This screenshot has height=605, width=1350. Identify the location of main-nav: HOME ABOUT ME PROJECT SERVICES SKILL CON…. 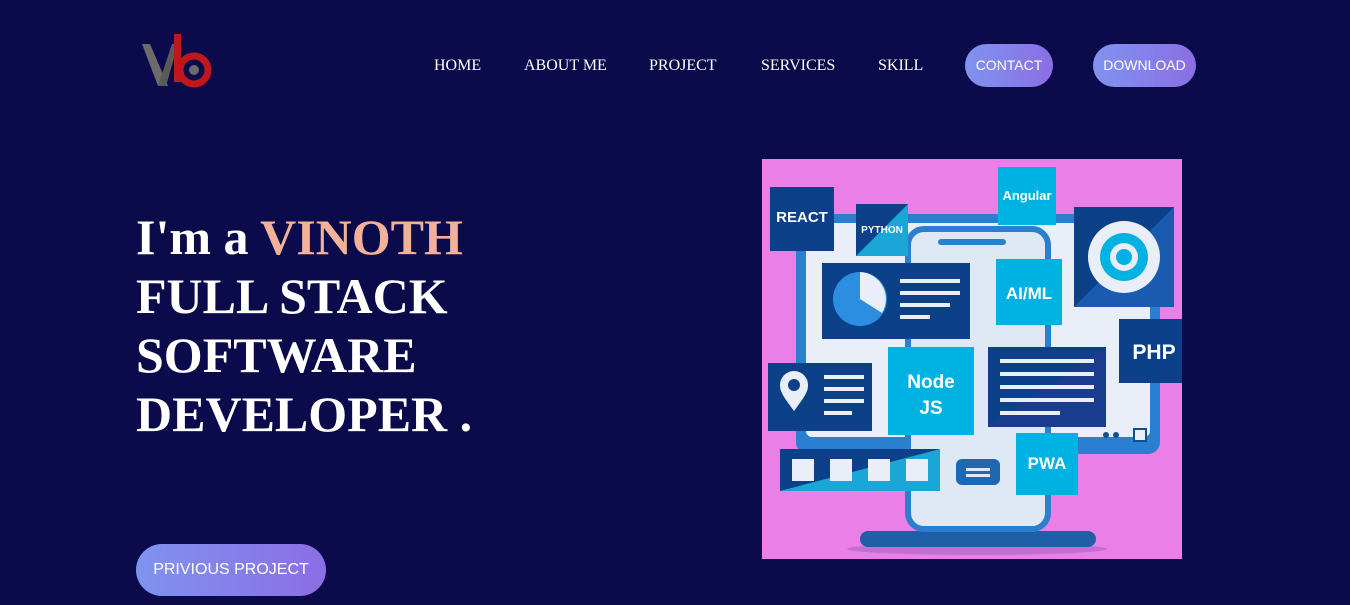
(675, 65).